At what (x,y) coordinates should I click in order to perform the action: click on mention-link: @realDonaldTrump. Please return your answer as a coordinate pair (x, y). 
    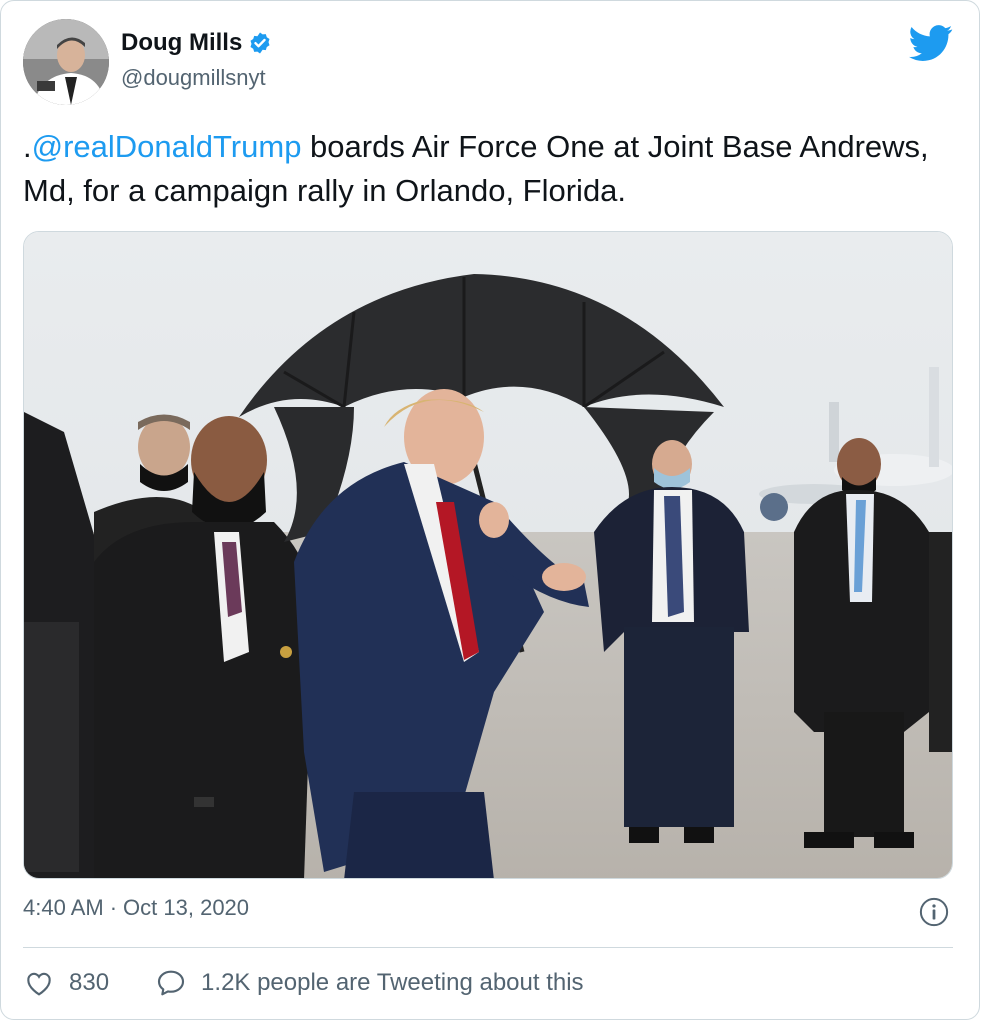
    Looking at the image, I should click on (167, 146).